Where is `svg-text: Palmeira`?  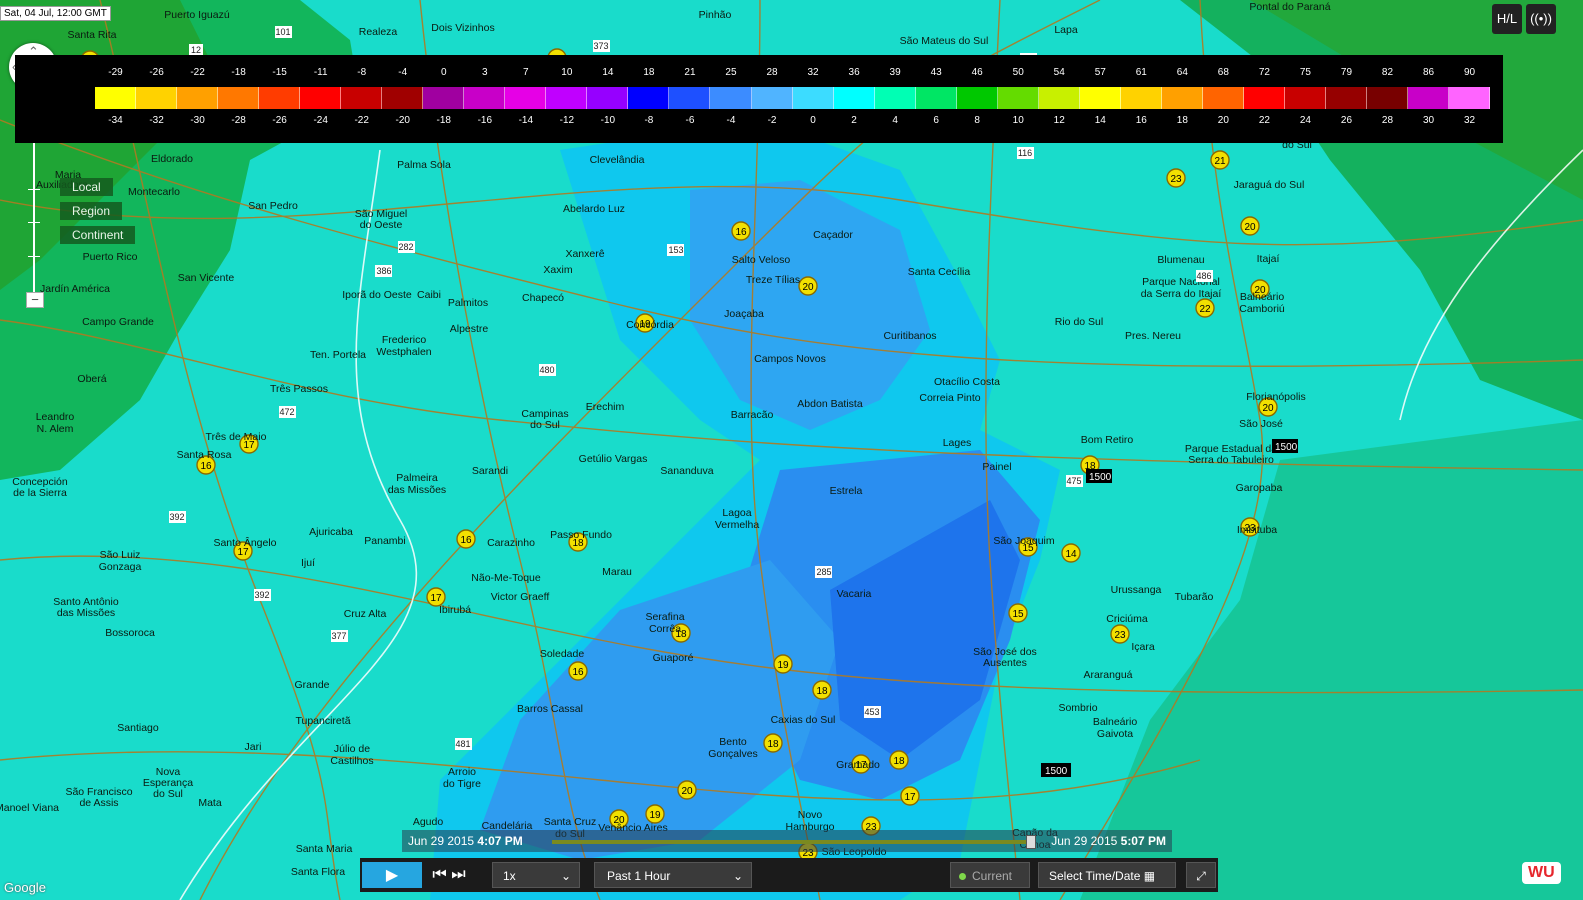 svg-text: Palmeira is located at coordinates (417, 478).